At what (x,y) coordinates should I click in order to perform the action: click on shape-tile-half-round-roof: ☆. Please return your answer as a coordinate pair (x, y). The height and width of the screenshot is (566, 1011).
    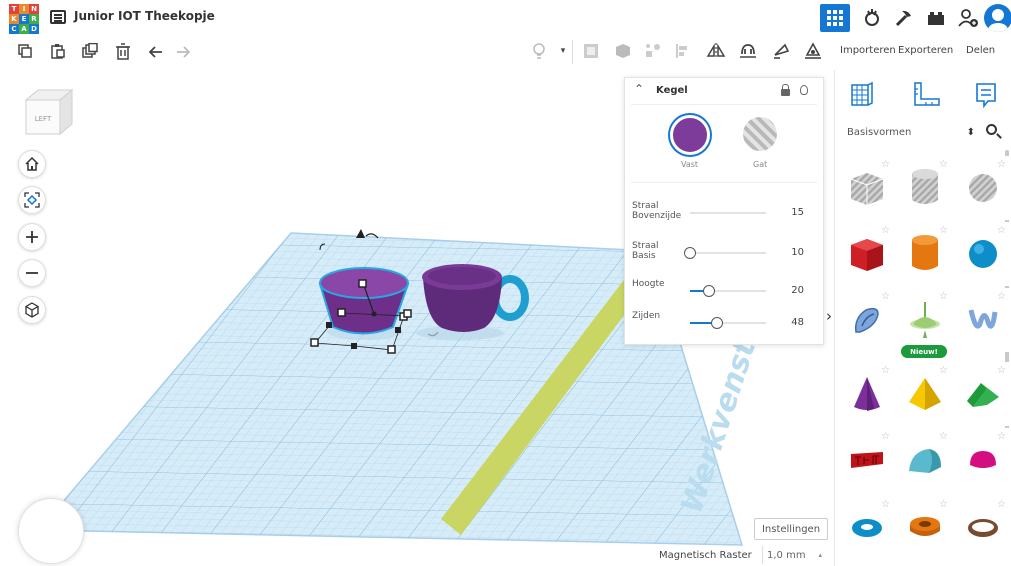
    Looking at the image, I should click on (925, 460).